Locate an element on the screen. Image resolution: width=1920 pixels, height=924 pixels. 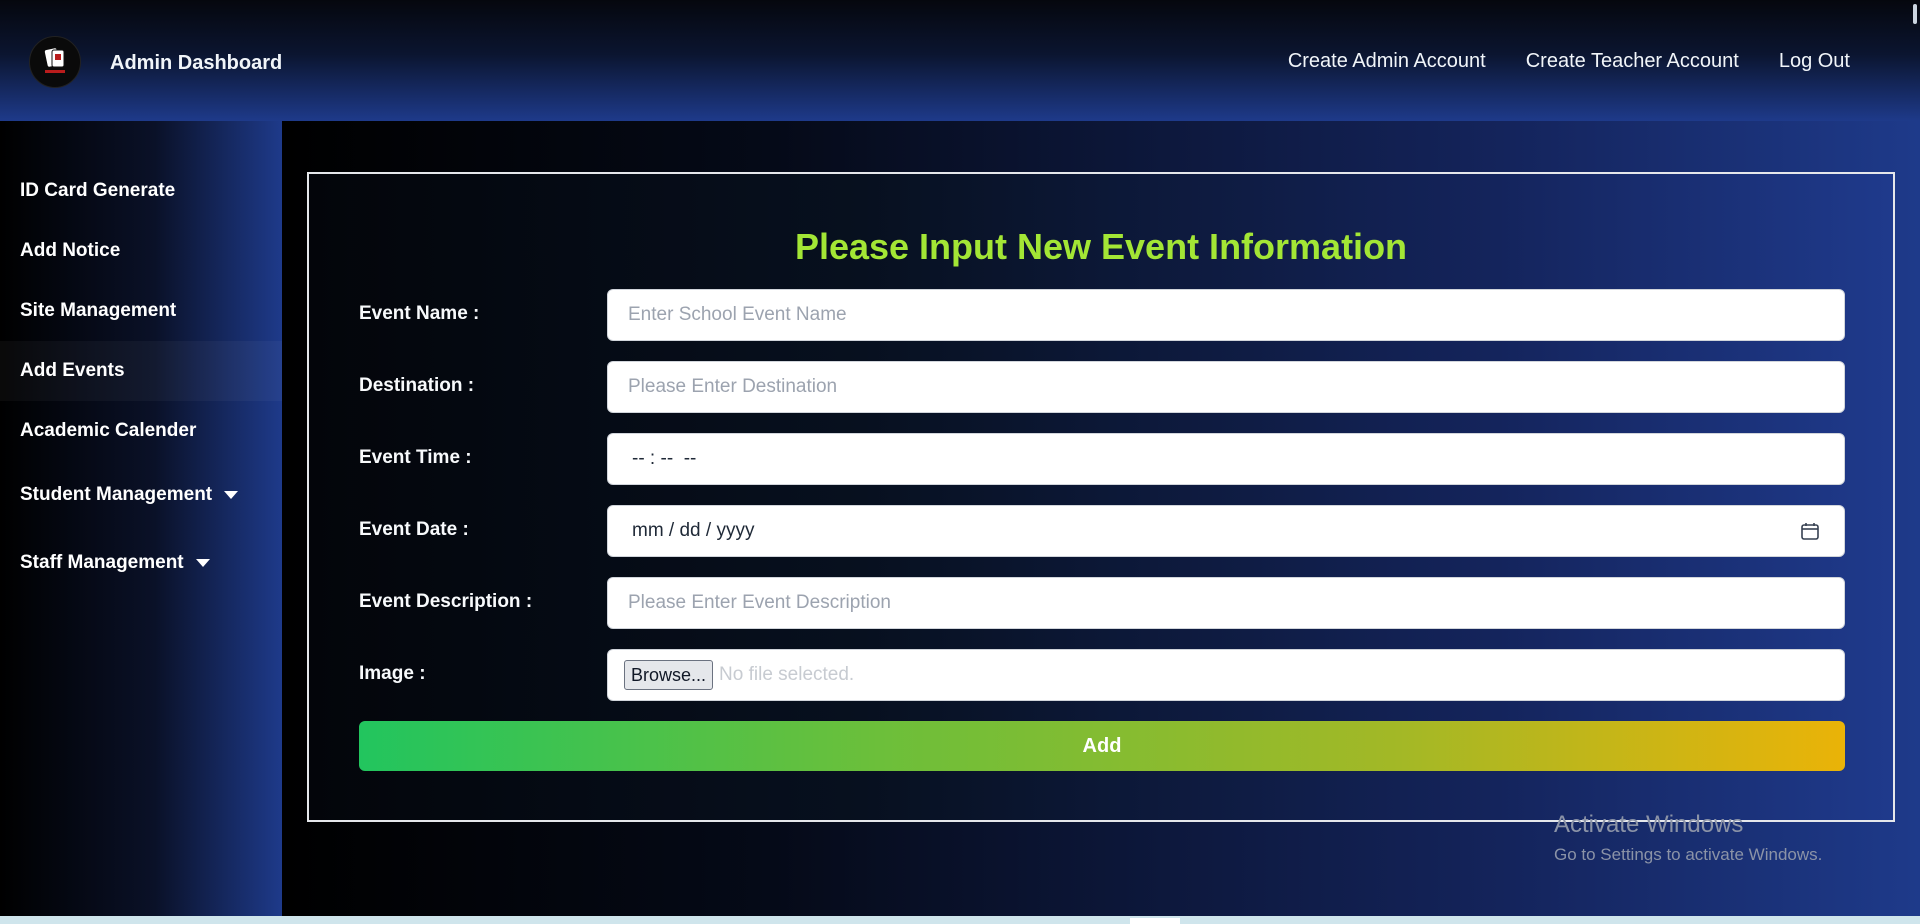
create-teacher-account-link: Create Teacher Account is located at coordinates (1632, 61).